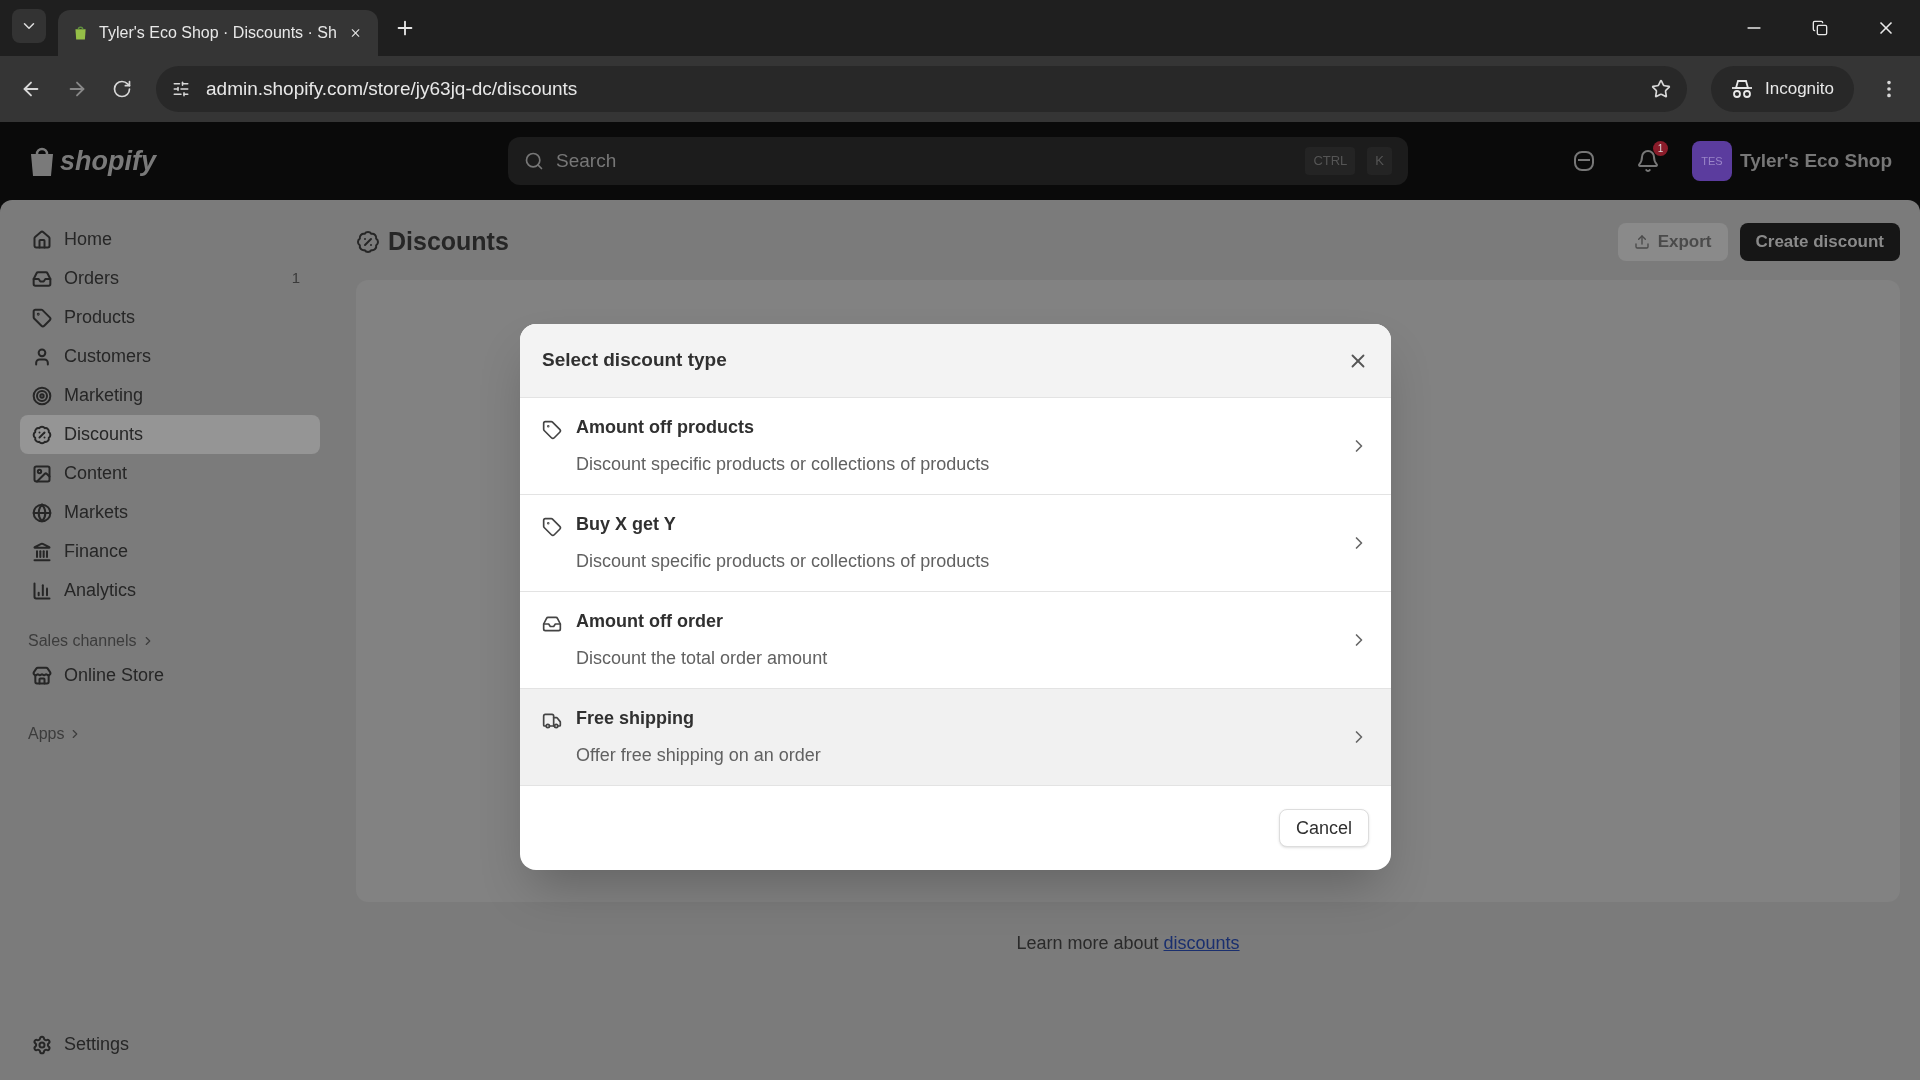 Image resolution: width=1920 pixels, height=1080 pixels. What do you see at coordinates (170, 356) in the screenshot?
I see `sidebar-item: Customers` at bounding box center [170, 356].